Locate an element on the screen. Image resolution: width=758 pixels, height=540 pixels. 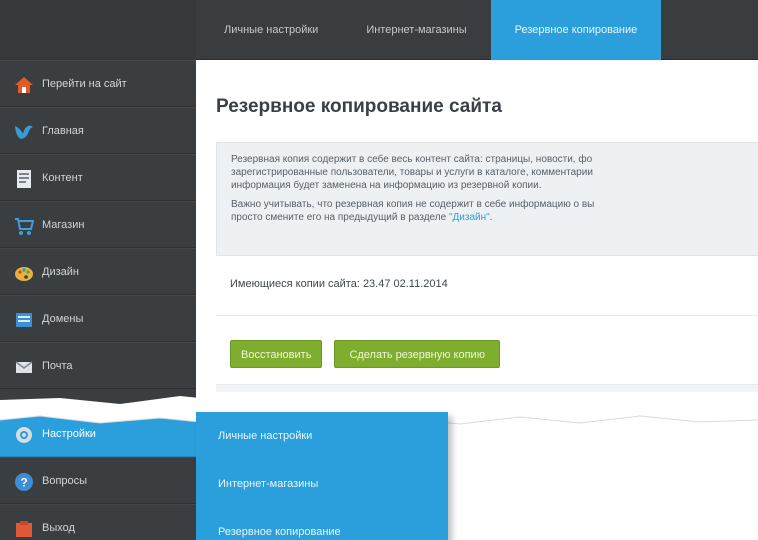
question-icon: ? is located at coordinates (24, 482).